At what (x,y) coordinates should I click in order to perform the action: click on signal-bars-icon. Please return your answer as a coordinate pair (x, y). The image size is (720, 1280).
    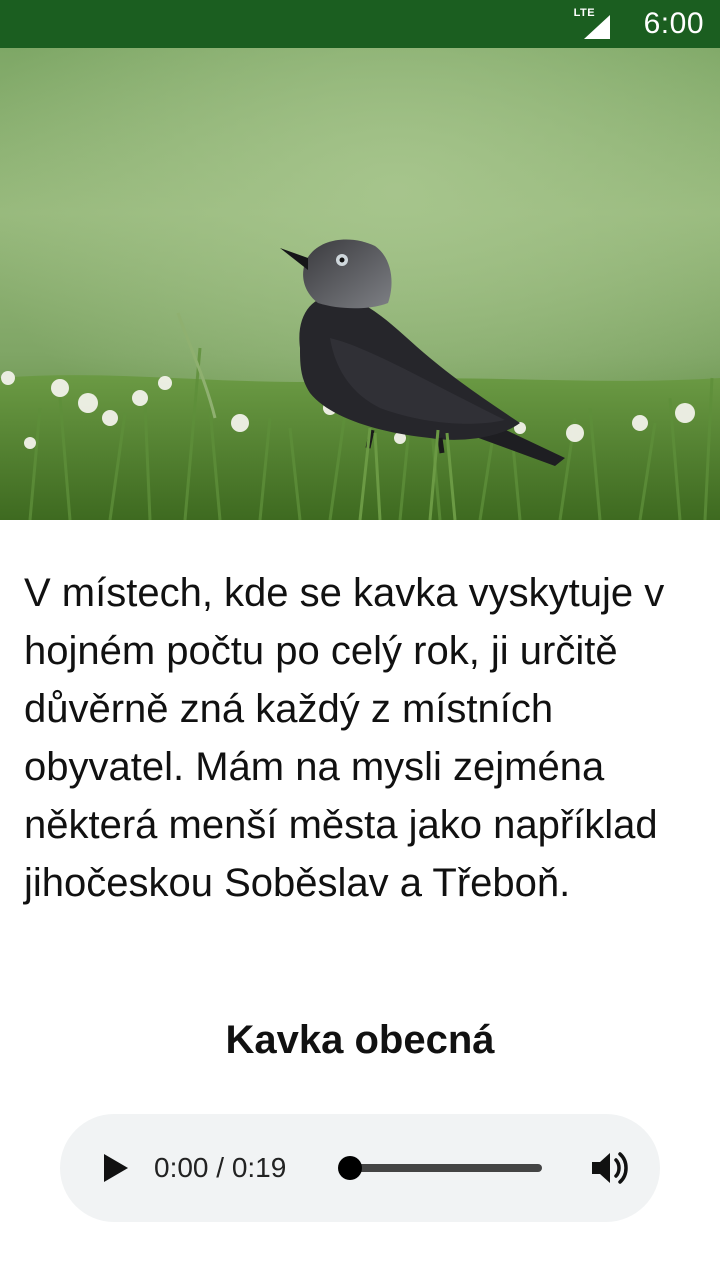
    Looking at the image, I should click on (596, 27).